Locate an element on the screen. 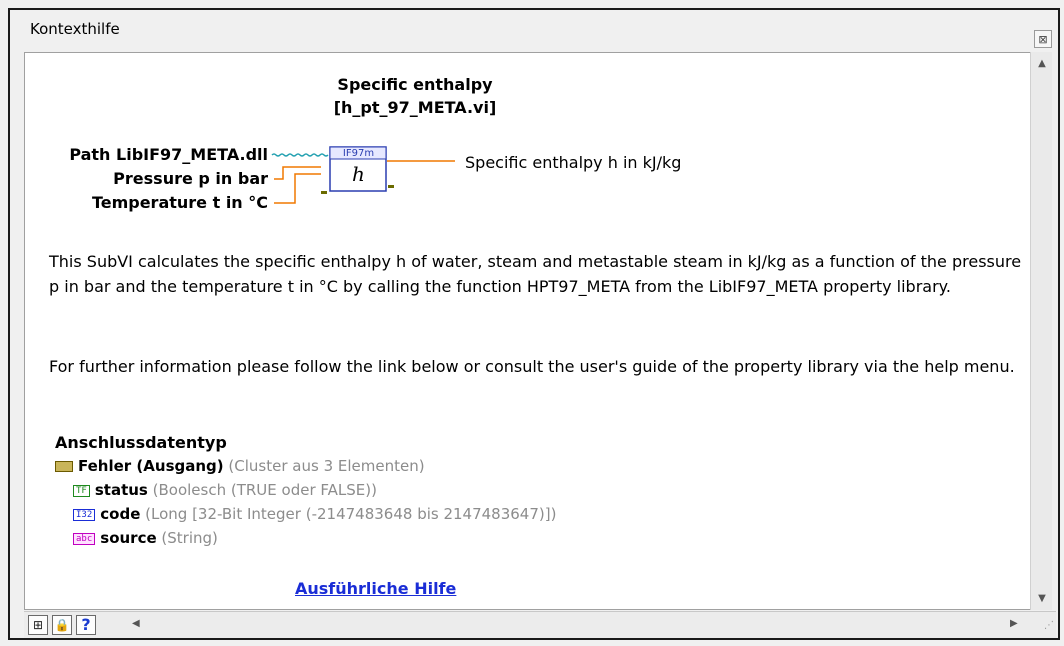 The image size is (1064, 646). scroll-up-icon: ▲ is located at coordinates (1042, 63).